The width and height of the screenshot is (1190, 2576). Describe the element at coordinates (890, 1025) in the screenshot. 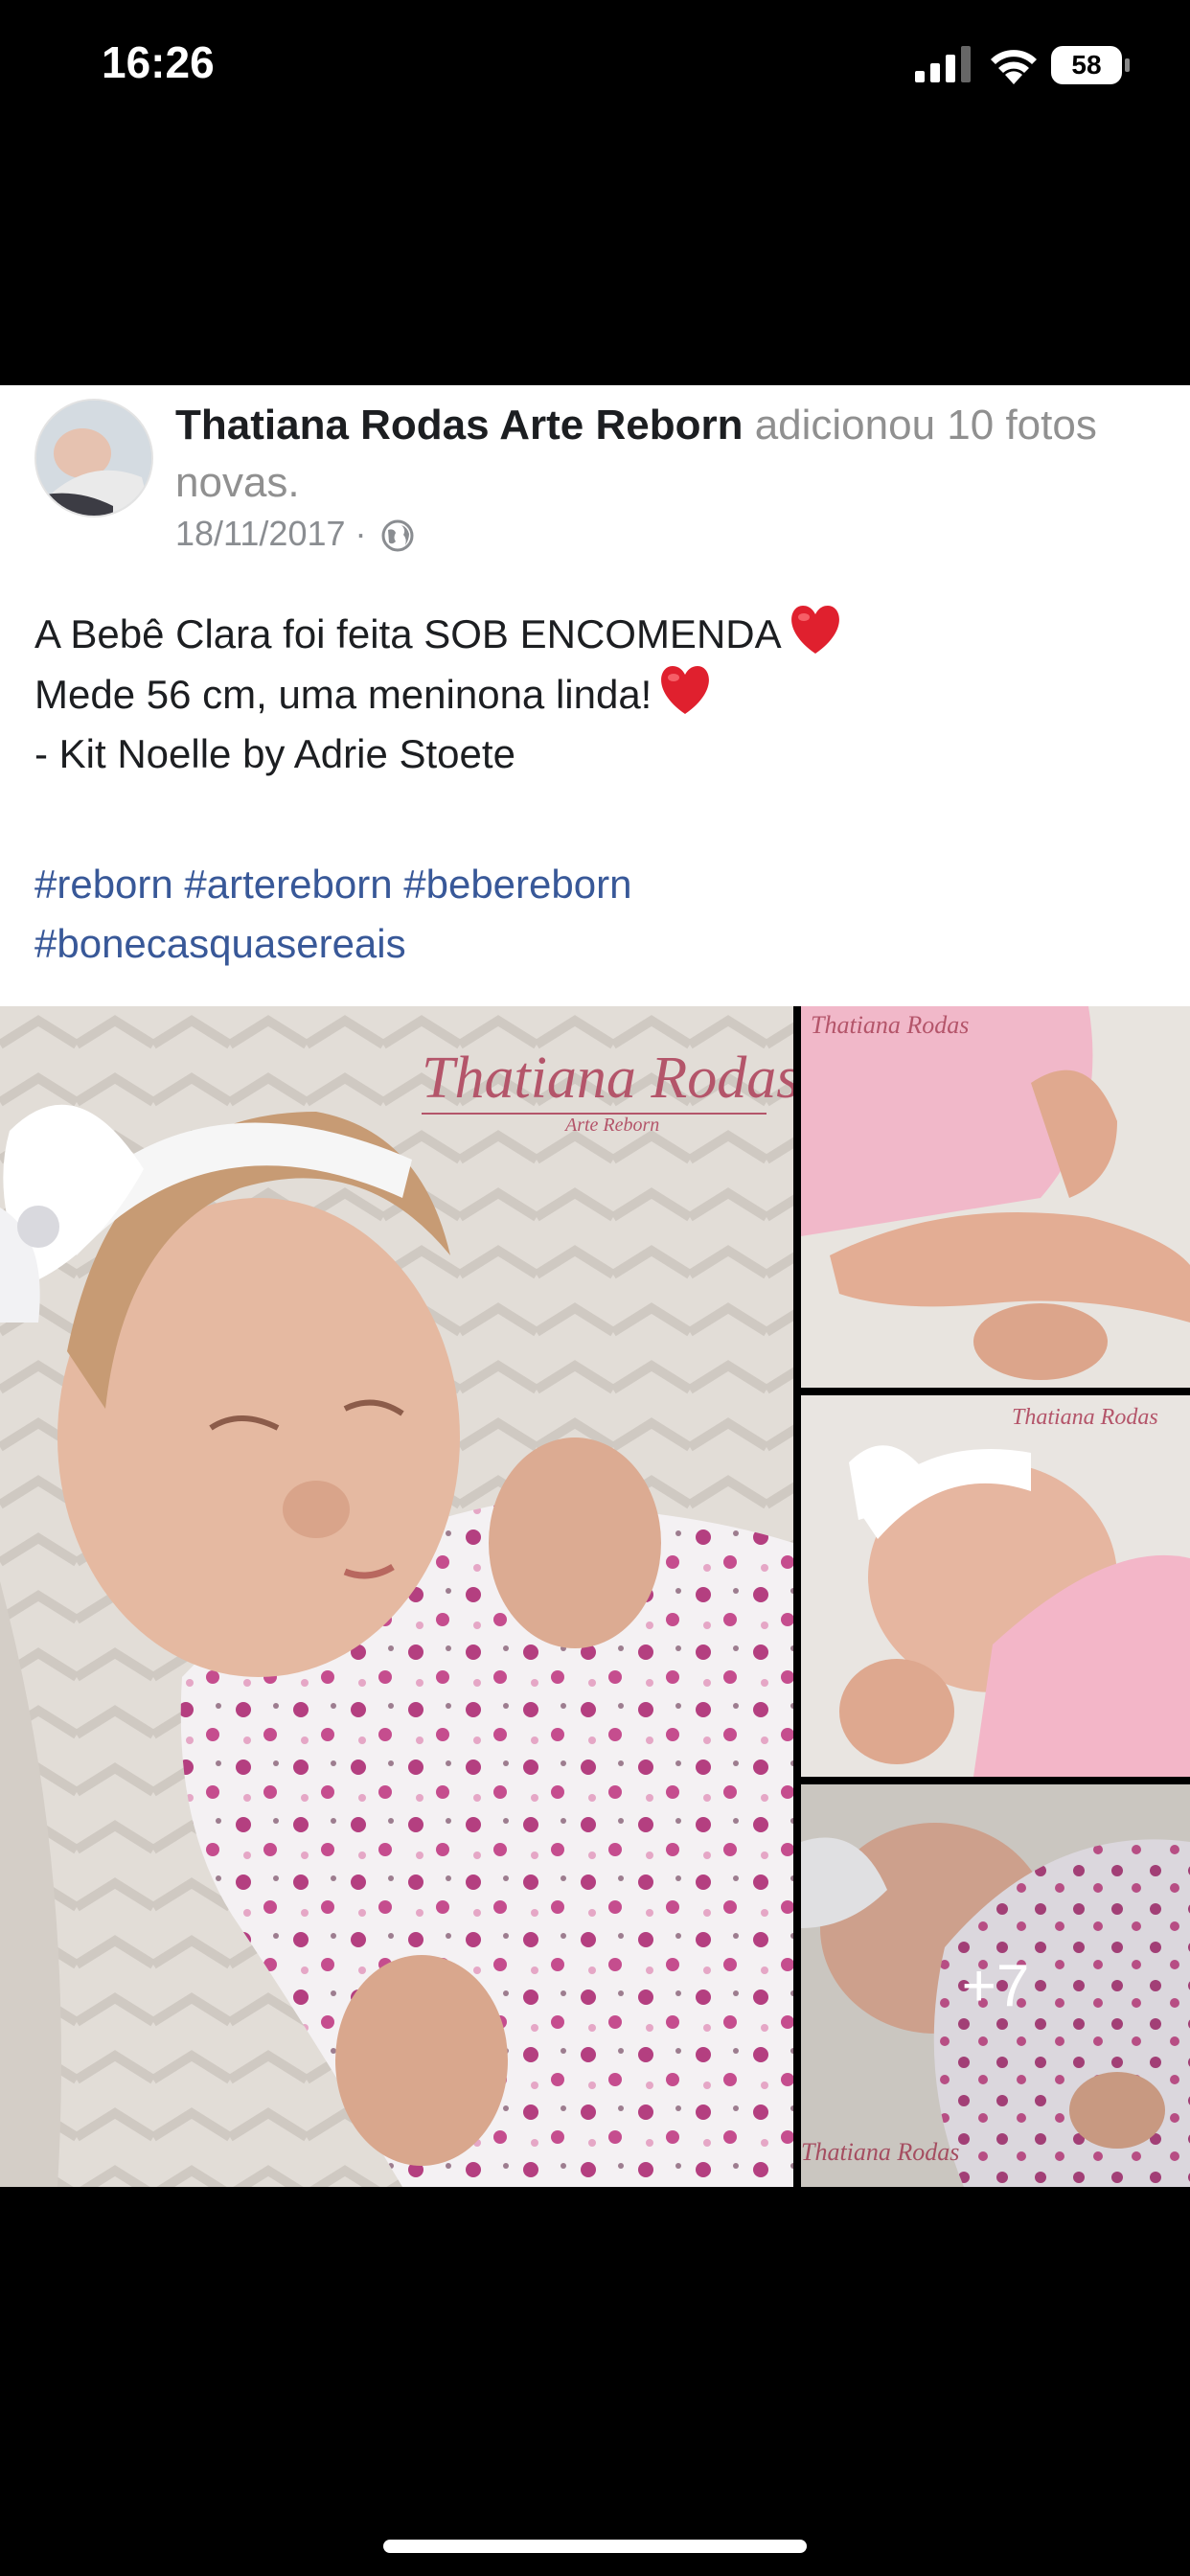

I see `watermark-thumb-1: Thatiana Rodas` at that location.